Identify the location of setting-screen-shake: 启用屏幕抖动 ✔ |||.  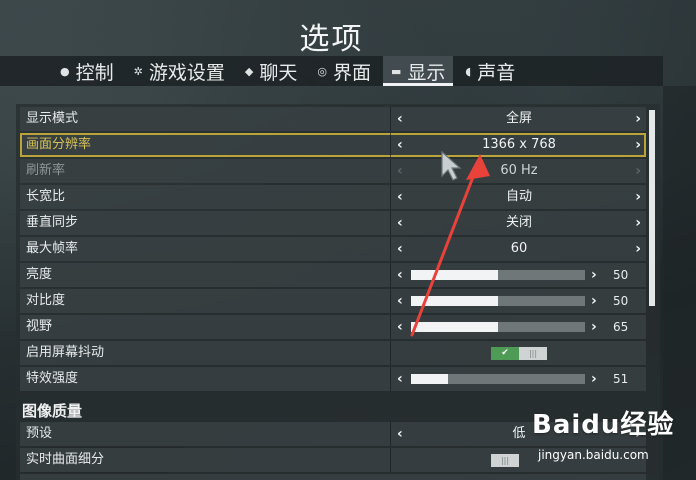
(333, 353).